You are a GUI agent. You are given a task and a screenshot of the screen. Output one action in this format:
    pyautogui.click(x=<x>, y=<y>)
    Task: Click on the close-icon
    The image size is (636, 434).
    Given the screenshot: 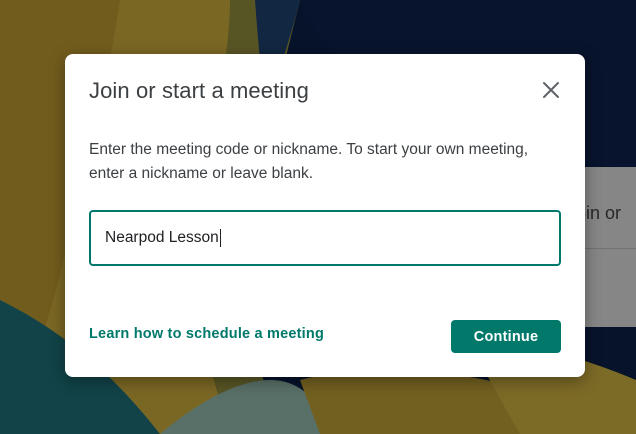 What is the action you would take?
    pyautogui.click(x=551, y=90)
    